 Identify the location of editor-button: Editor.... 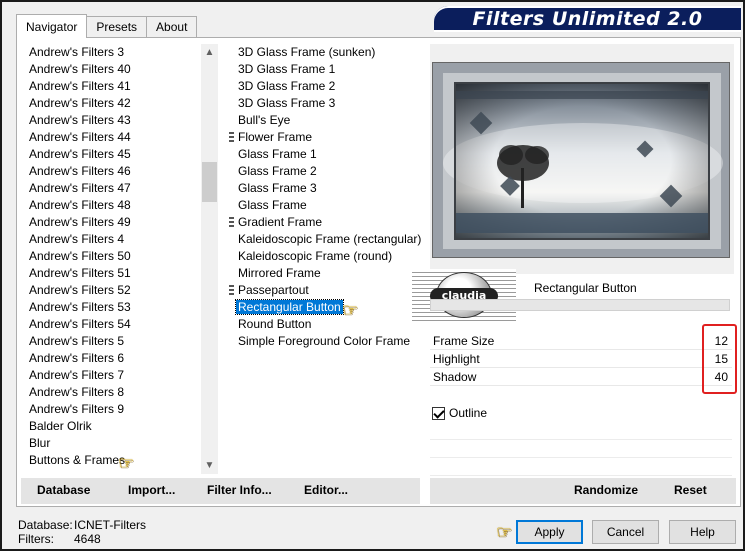
(326, 490).